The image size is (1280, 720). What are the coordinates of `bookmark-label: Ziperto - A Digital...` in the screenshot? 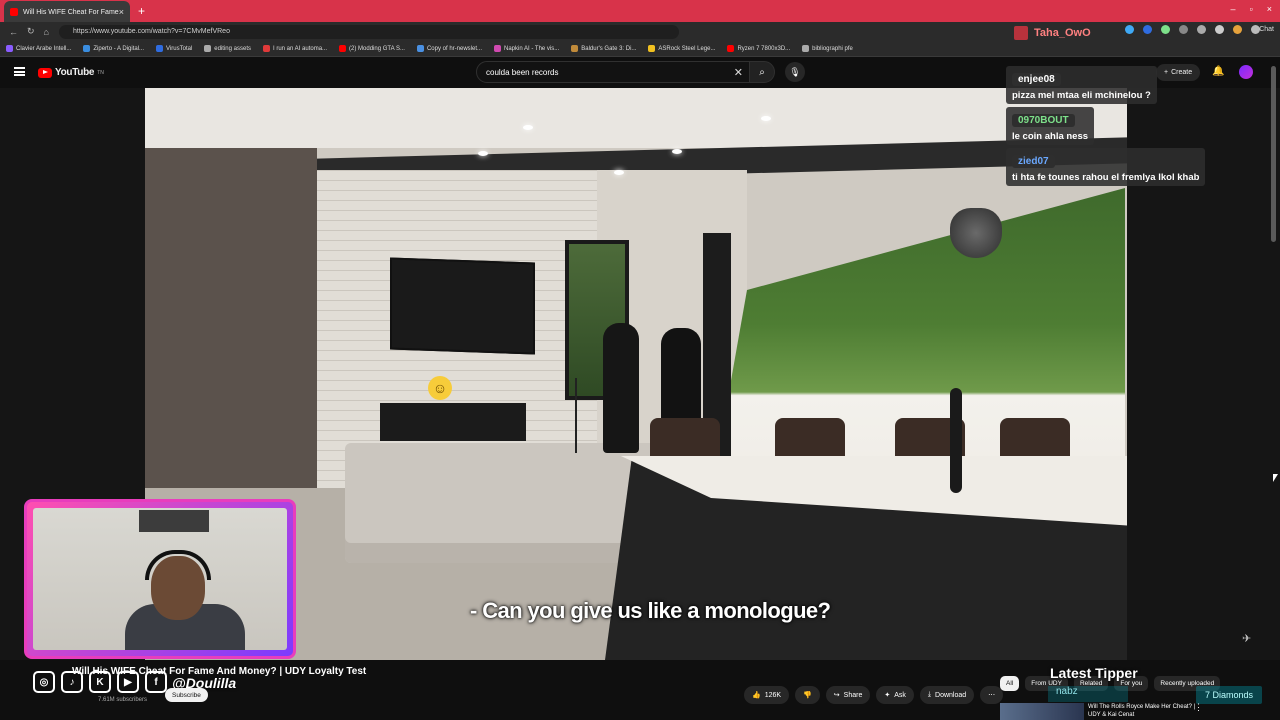 It's located at (119, 48).